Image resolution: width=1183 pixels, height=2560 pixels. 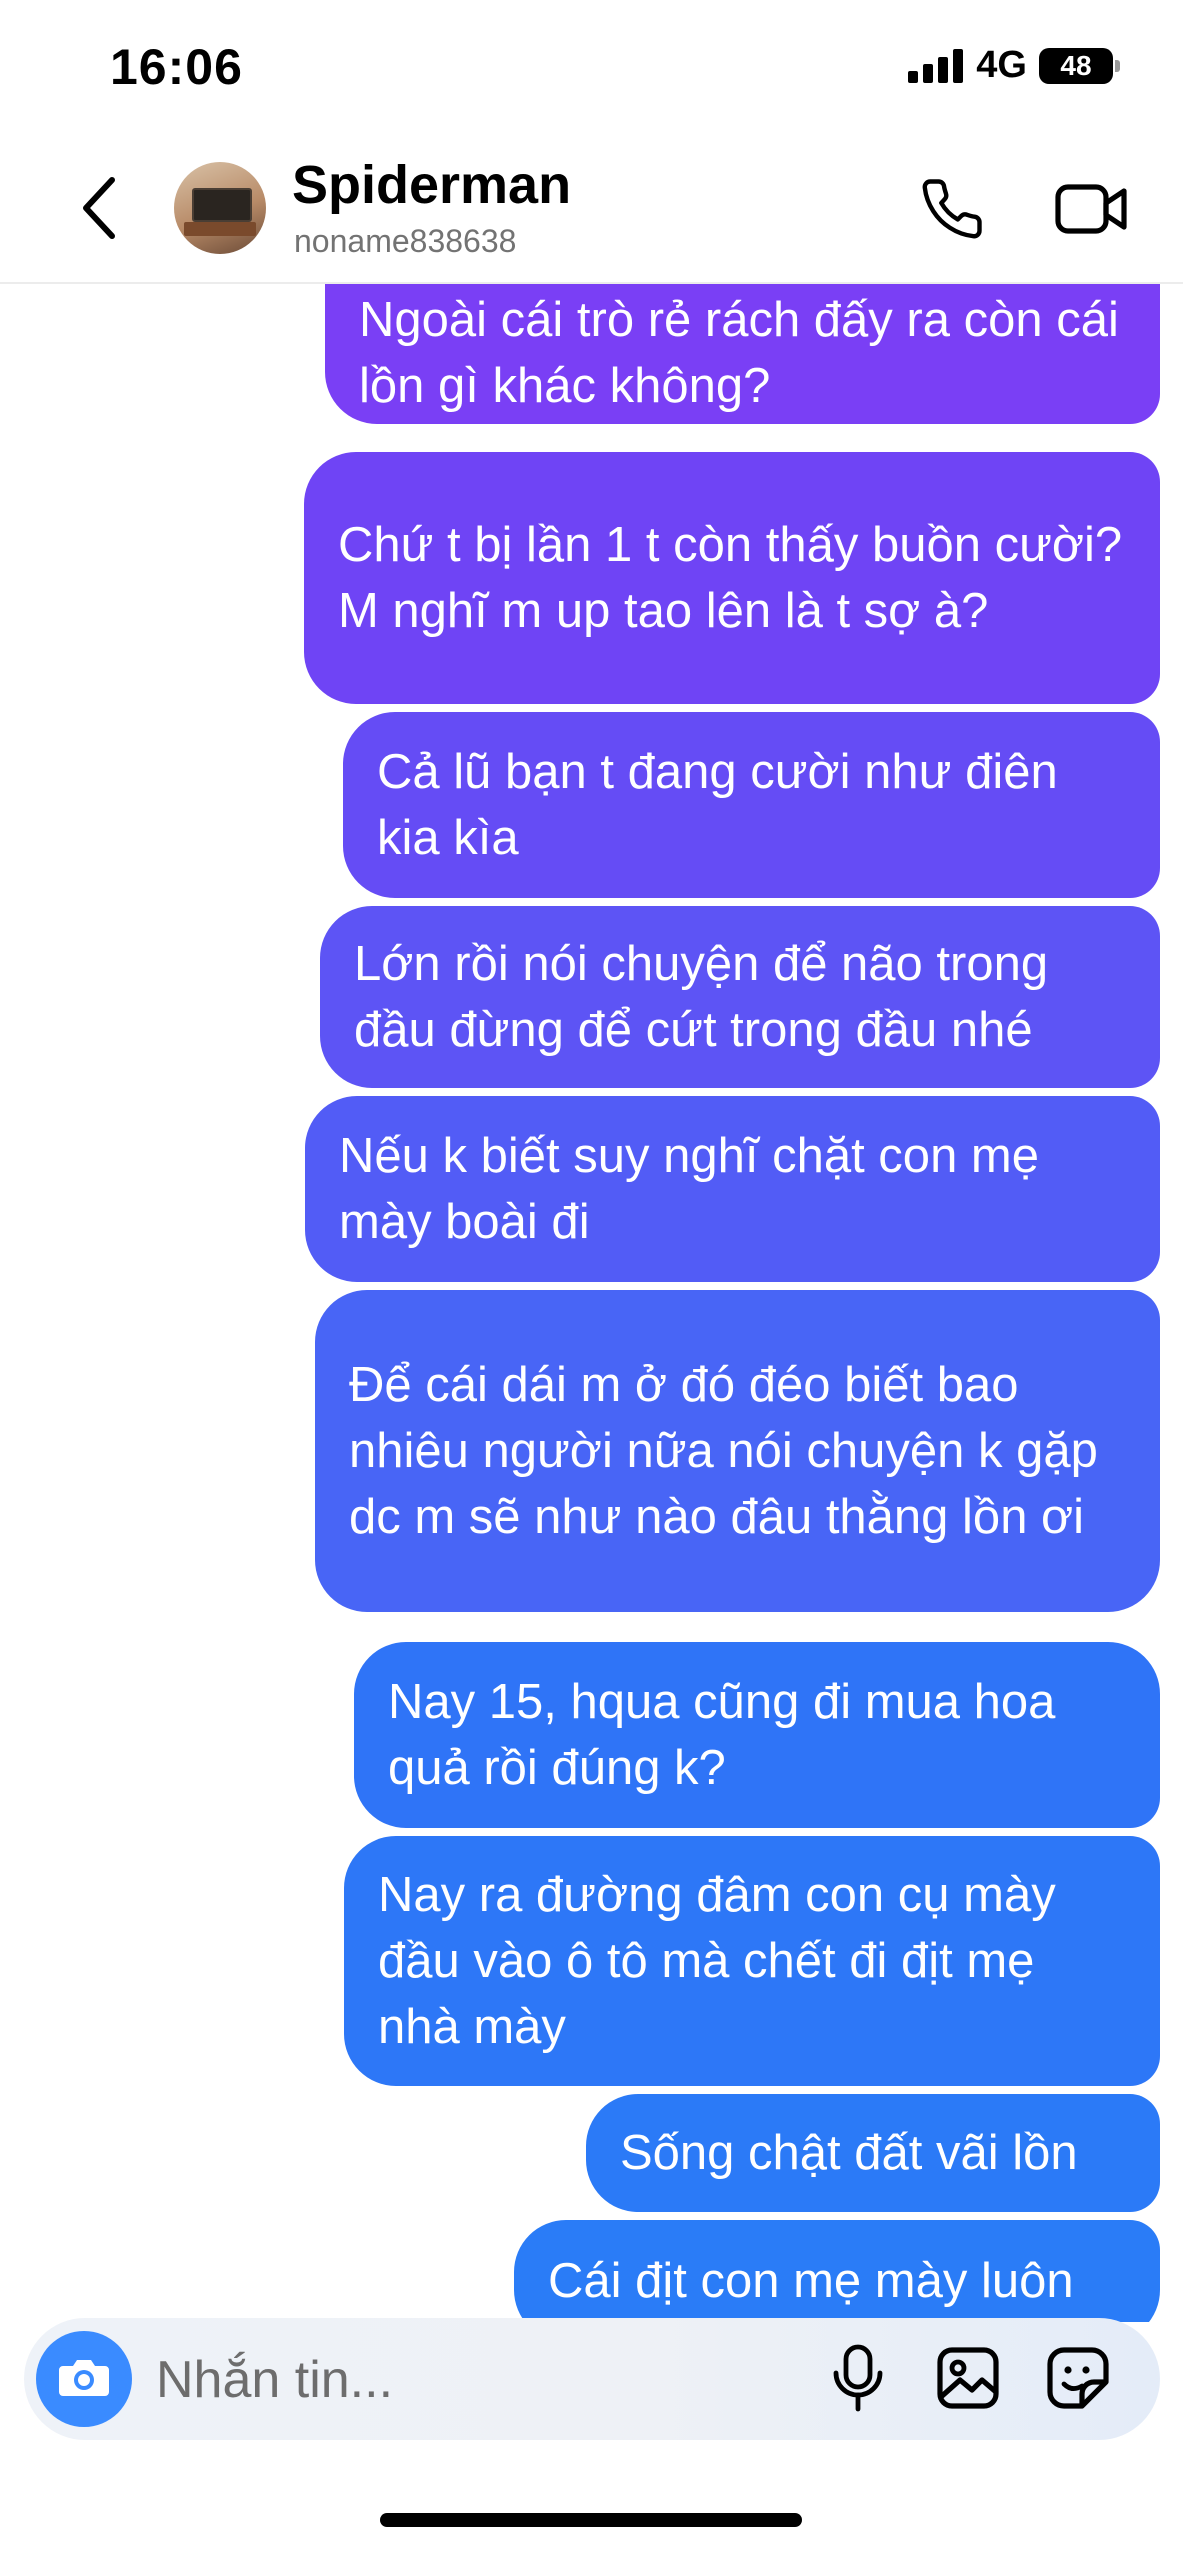 I want to click on back-button, so click(x=100, y=210).